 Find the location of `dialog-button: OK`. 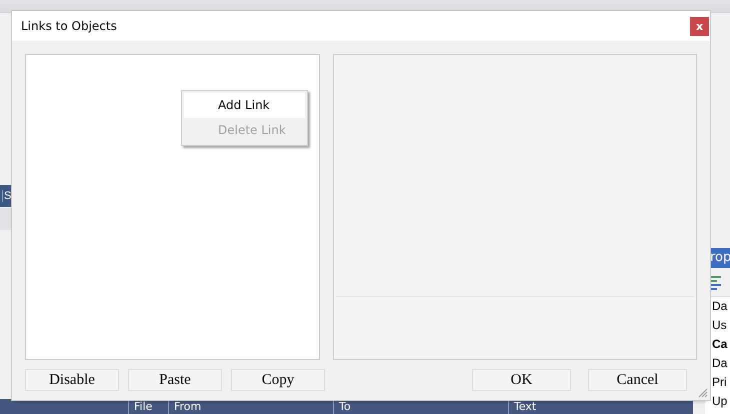

dialog-button: OK is located at coordinates (521, 380).